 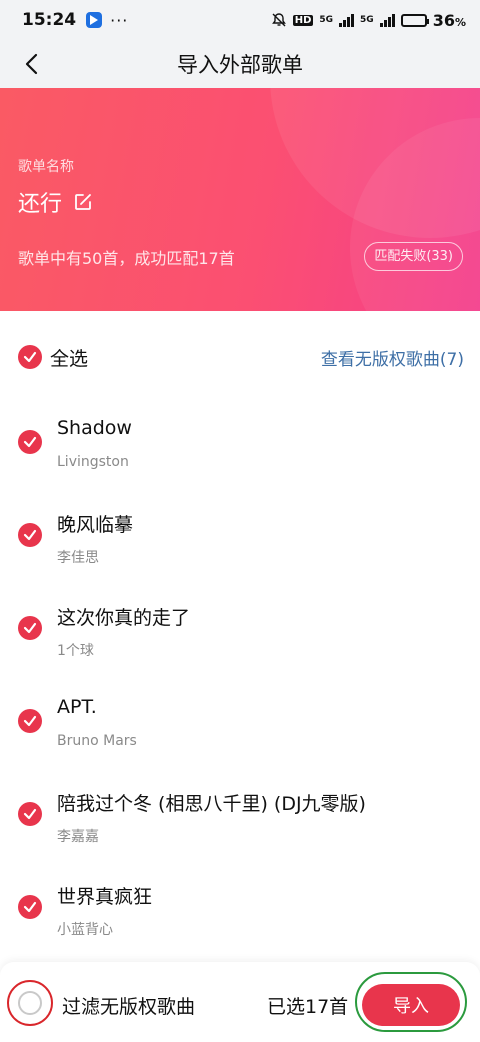 I want to click on song-title: 这次你真的走了, so click(x=124, y=618).